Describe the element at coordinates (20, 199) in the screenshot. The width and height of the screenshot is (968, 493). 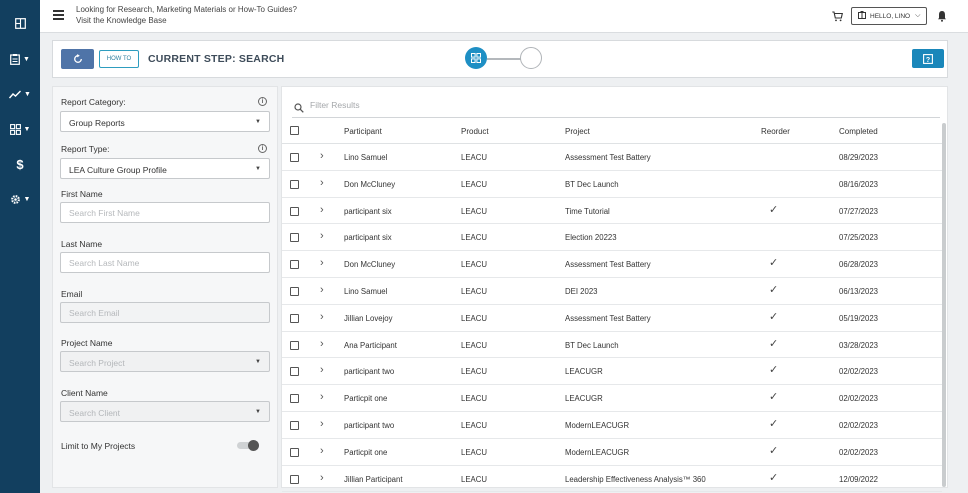
I see `settings-icon: ▼` at that location.